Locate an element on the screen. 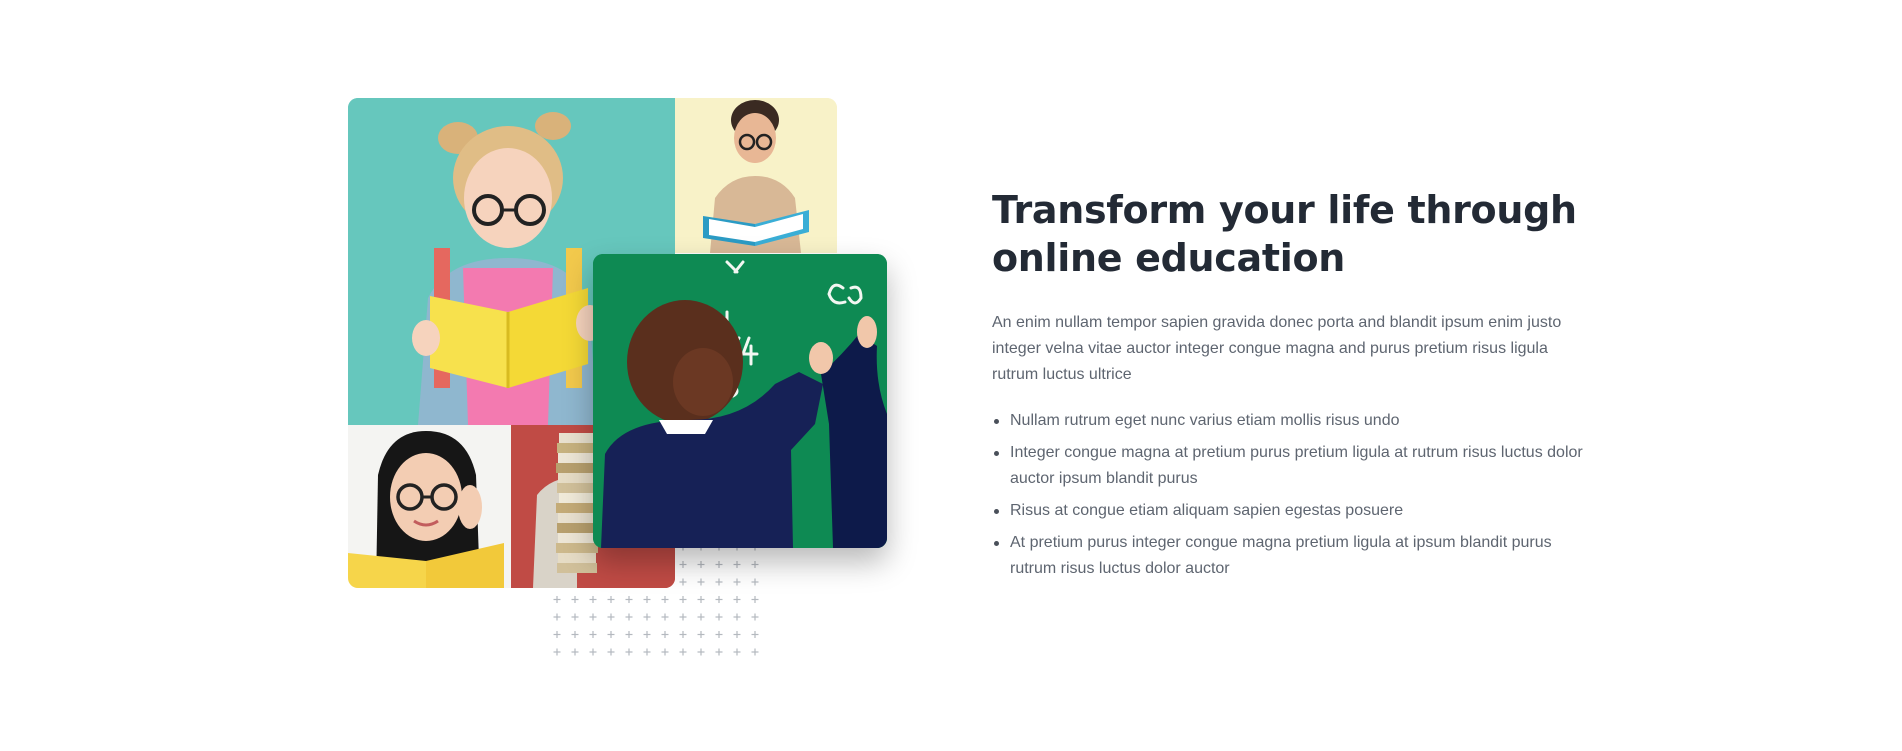  woman-glasses-photo is located at coordinates (429, 506).